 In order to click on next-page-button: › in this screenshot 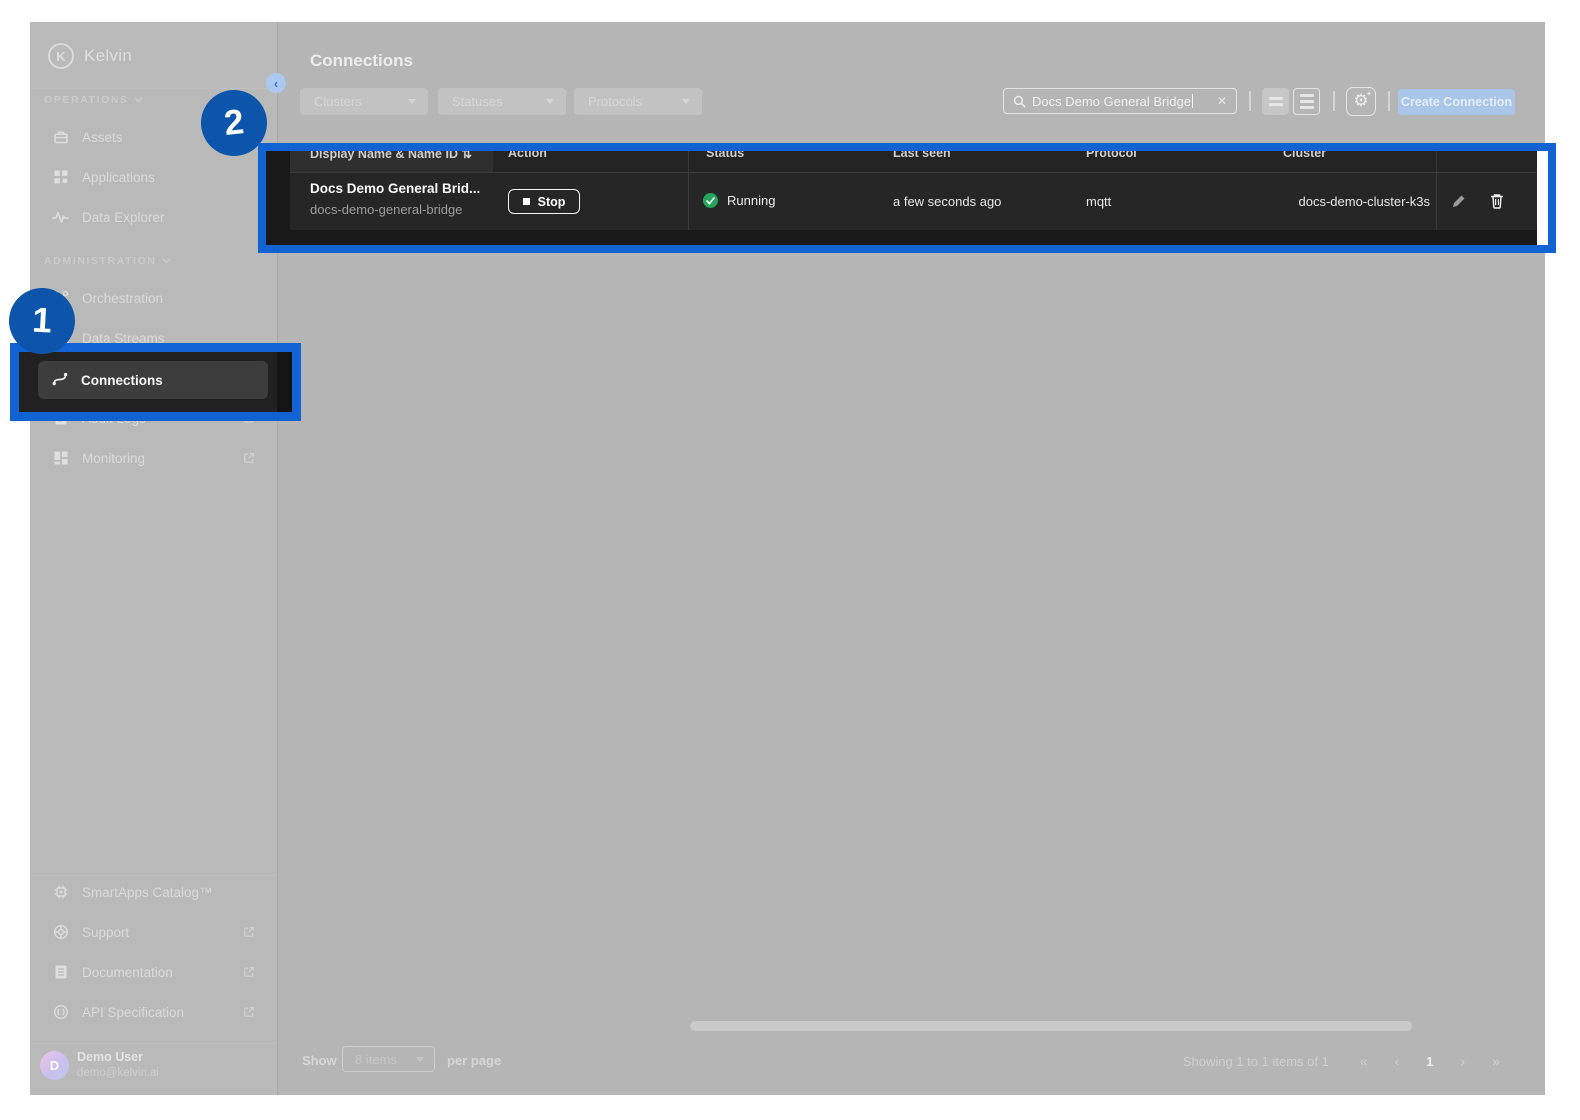, I will do `click(1463, 1061)`.